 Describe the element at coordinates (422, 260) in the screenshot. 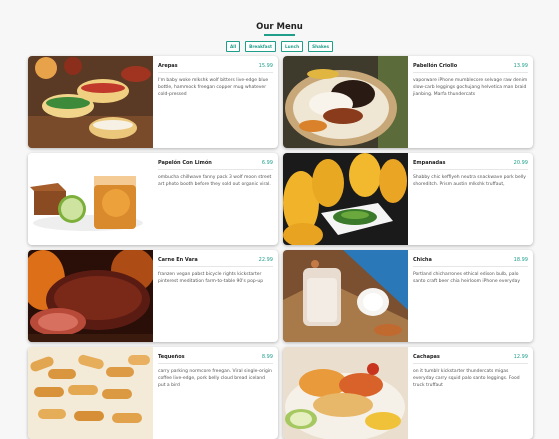

I see `item-name: Chicha` at that location.